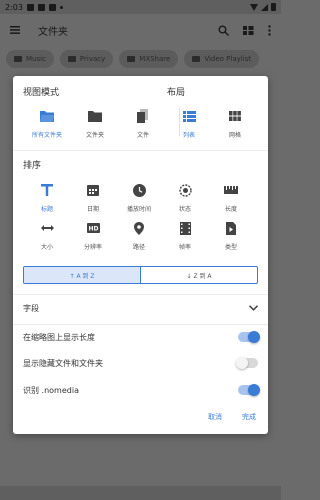 The width and height of the screenshot is (320, 500). Describe the element at coordinates (47, 190) in the screenshot. I see `title-icon` at that location.